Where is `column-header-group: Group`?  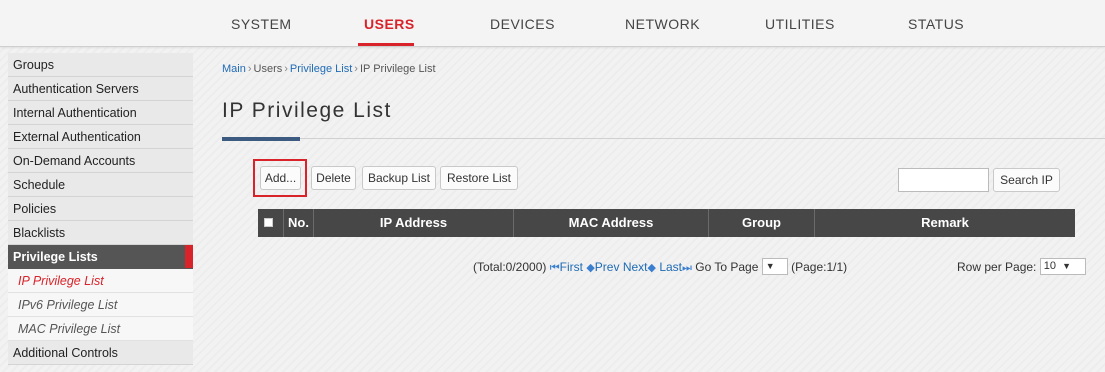 column-header-group: Group is located at coordinates (762, 223).